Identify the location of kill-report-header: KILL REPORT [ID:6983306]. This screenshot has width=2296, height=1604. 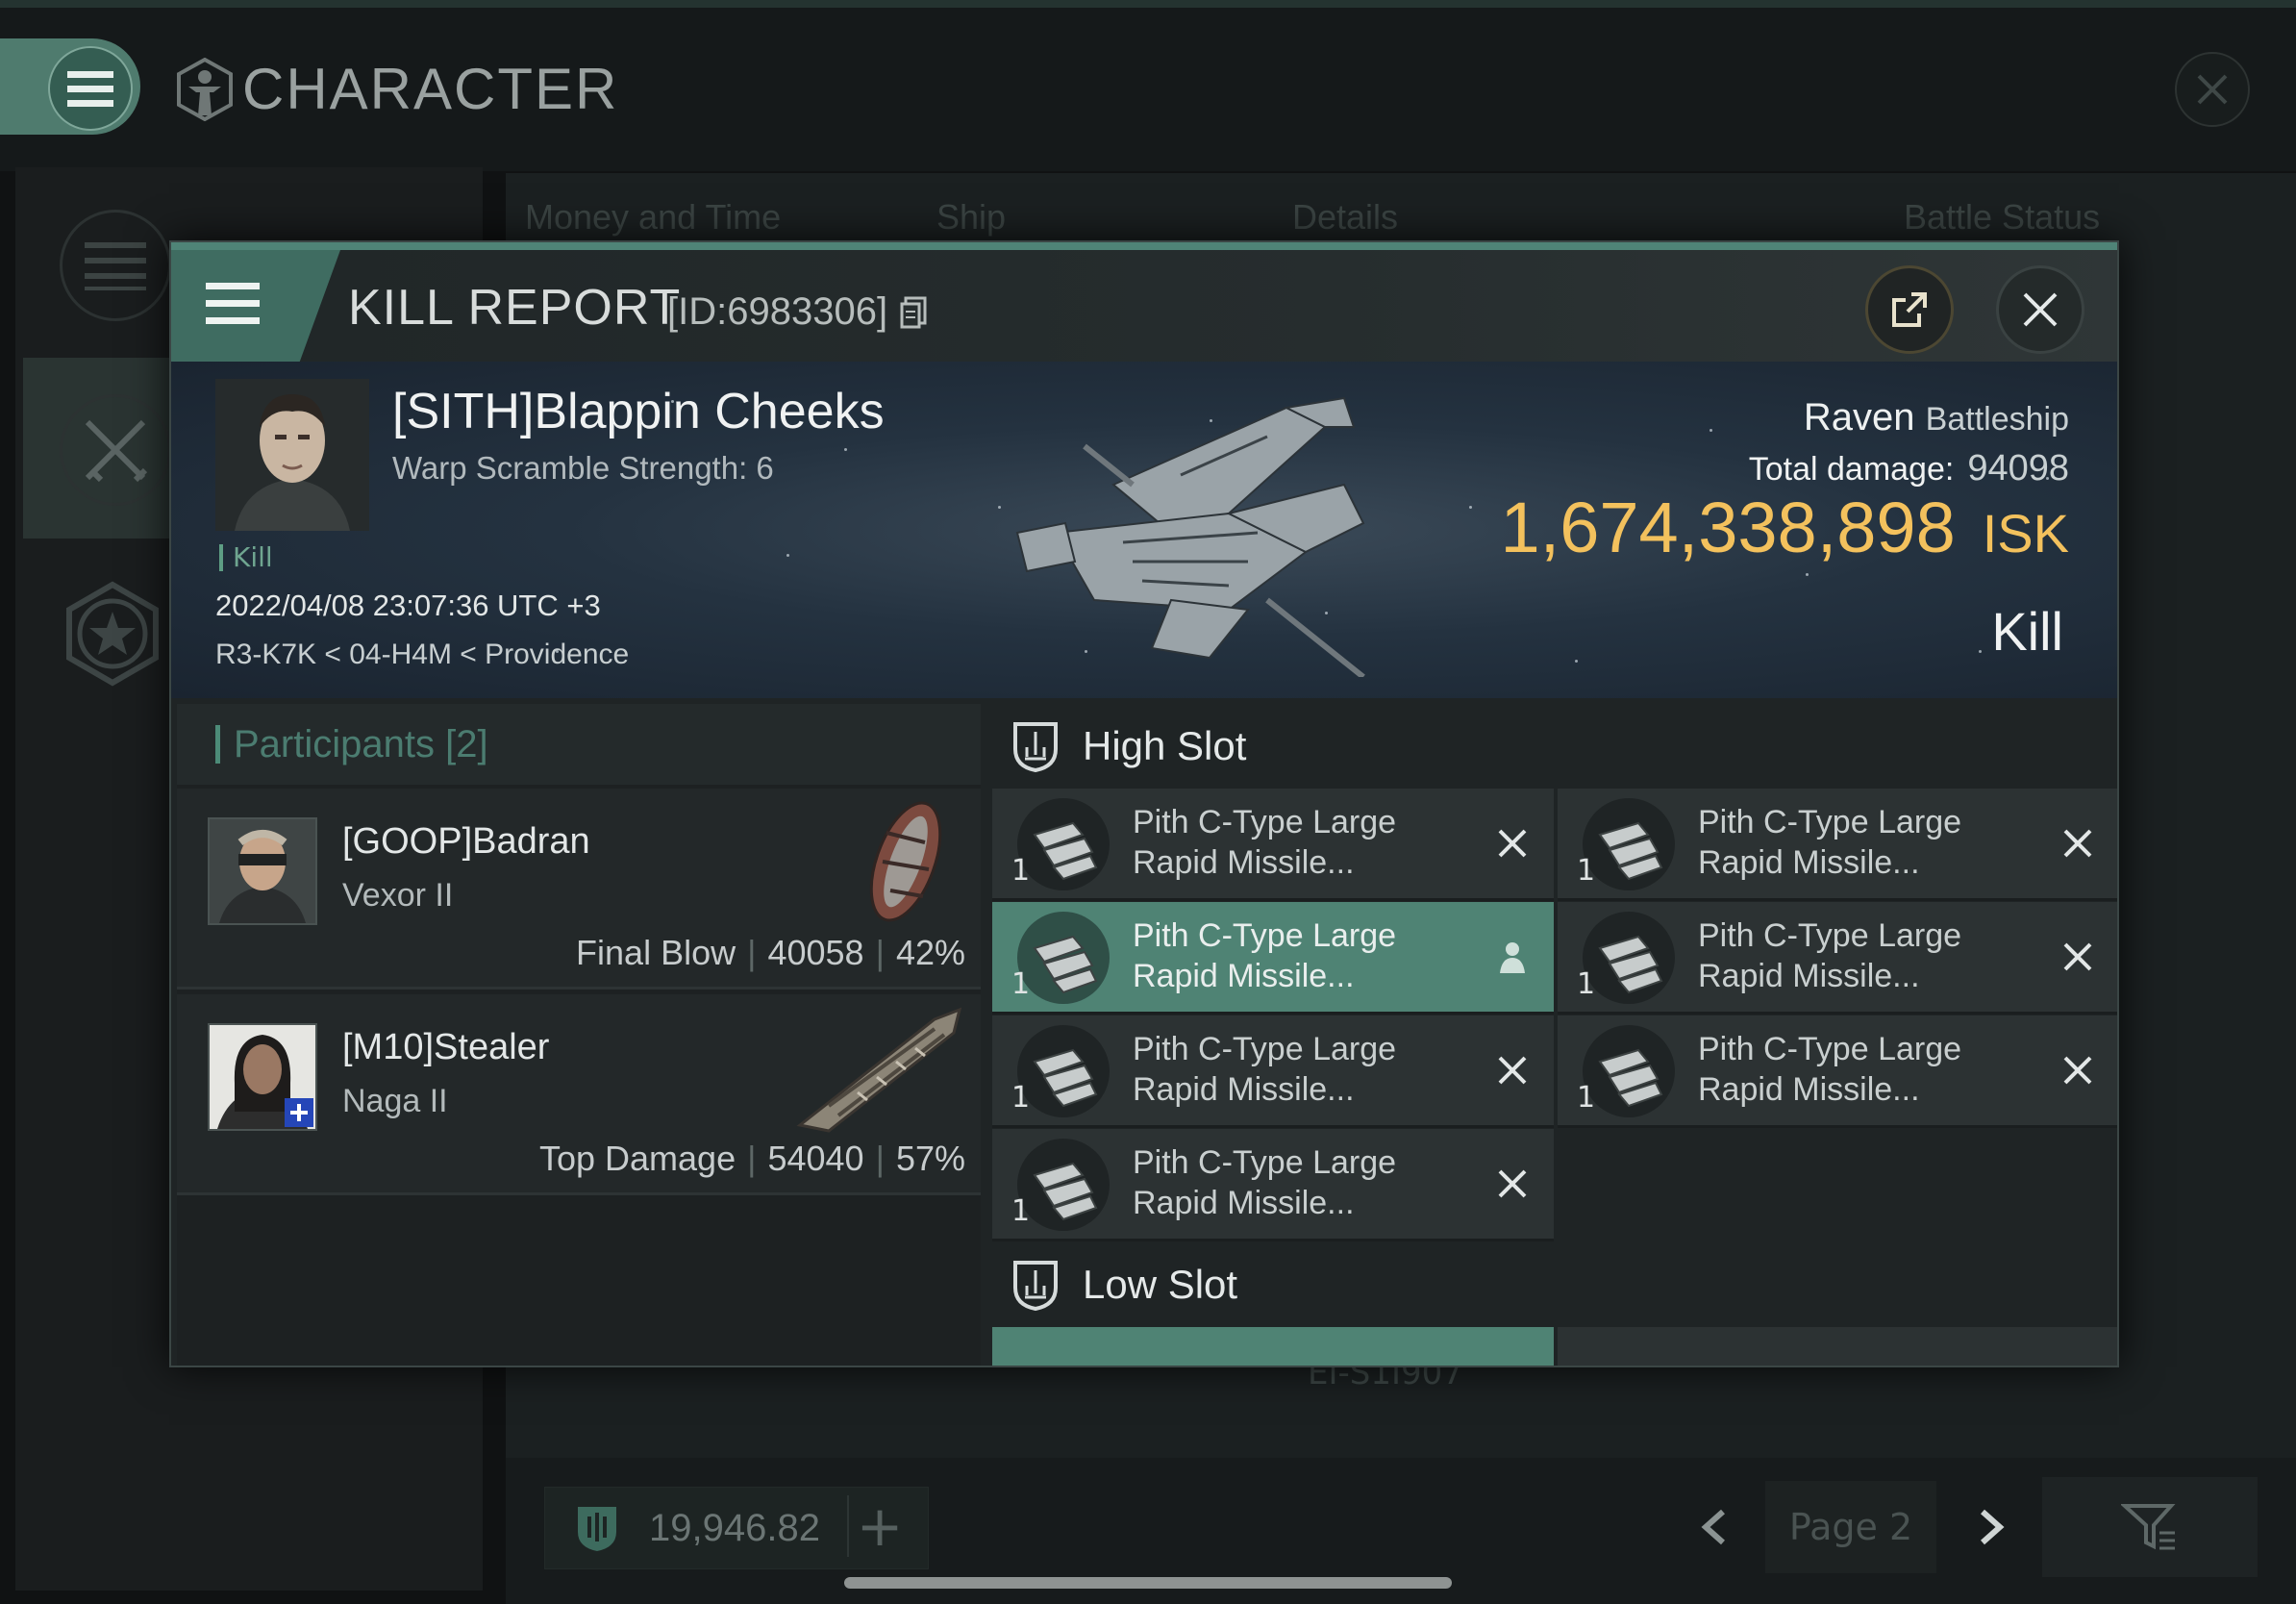
(1144, 305).